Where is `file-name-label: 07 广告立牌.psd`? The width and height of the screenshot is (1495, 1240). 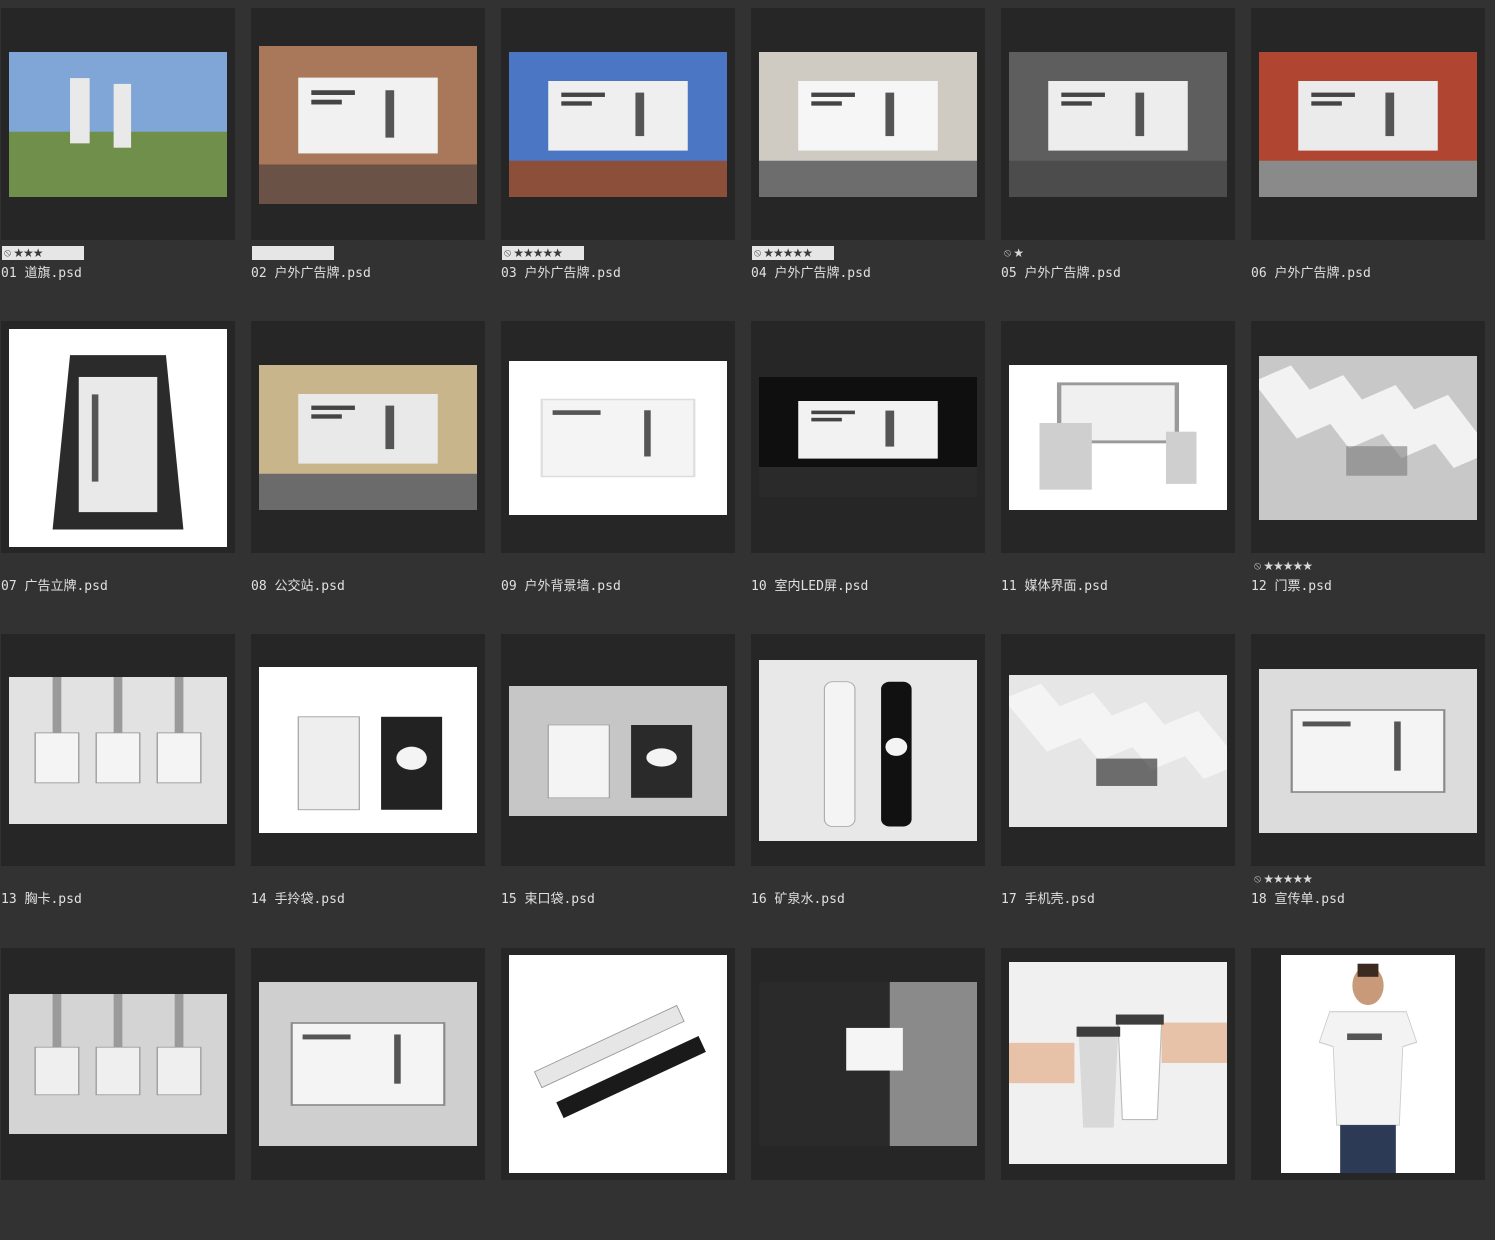 file-name-label: 07 广告立牌.psd is located at coordinates (54, 586).